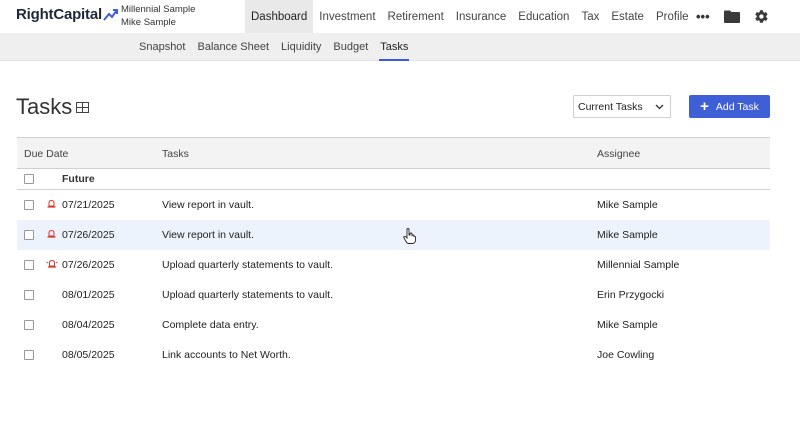 The image size is (800, 421). Describe the element at coordinates (88, 355) in the screenshot. I see `row-due-date: 08/05/2025` at that location.